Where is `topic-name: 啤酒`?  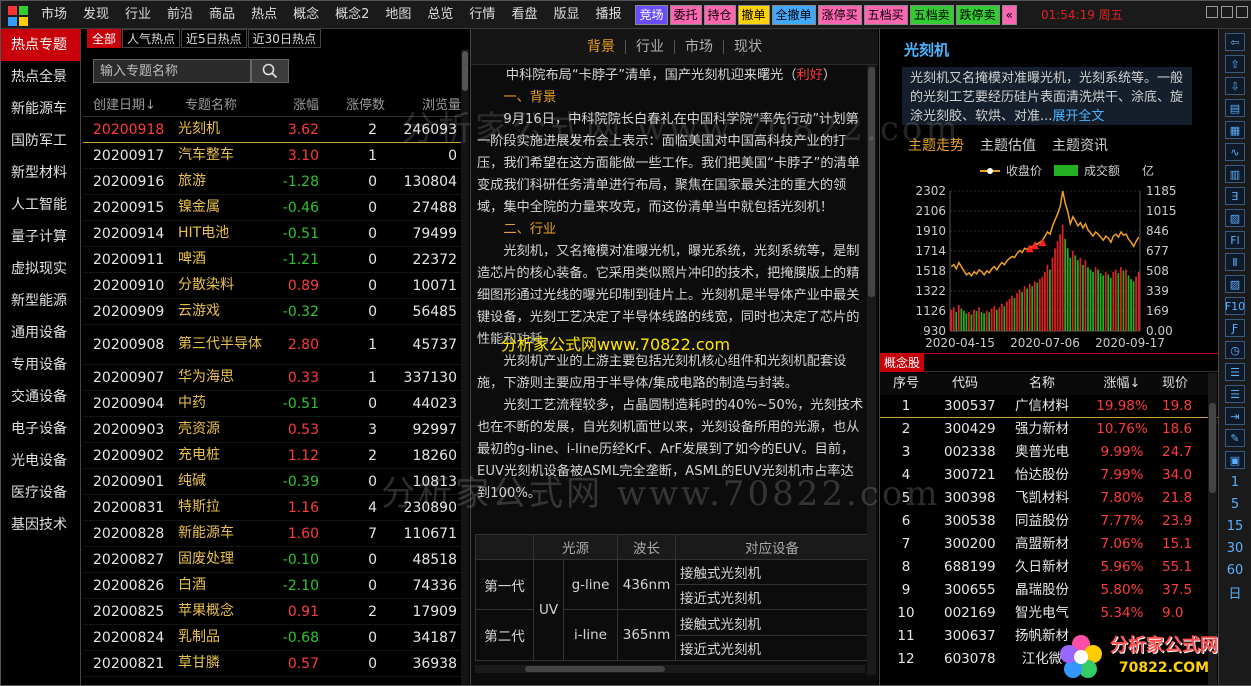
topic-name: 啤酒 is located at coordinates (219, 259).